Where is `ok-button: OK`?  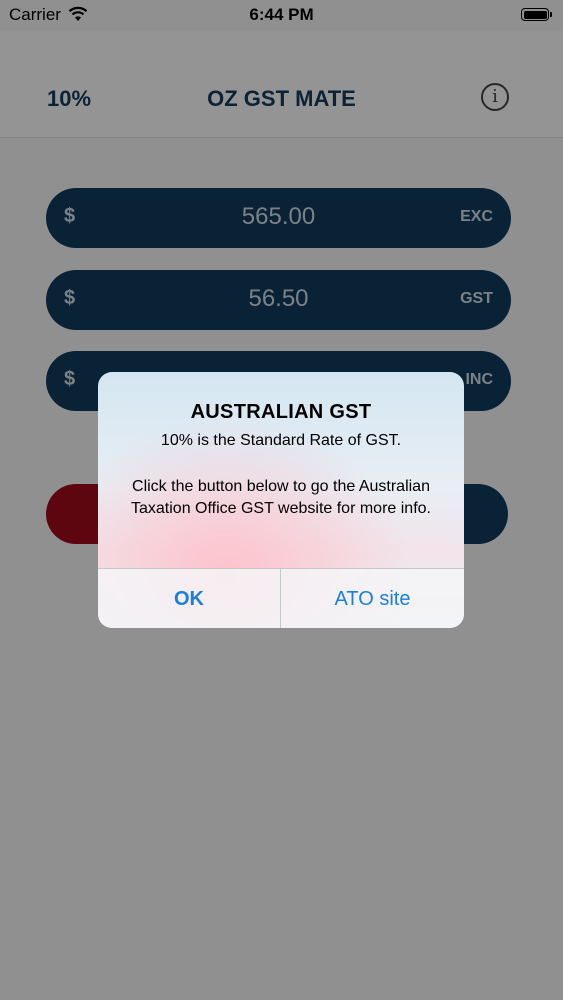 ok-button: OK is located at coordinates (189, 598).